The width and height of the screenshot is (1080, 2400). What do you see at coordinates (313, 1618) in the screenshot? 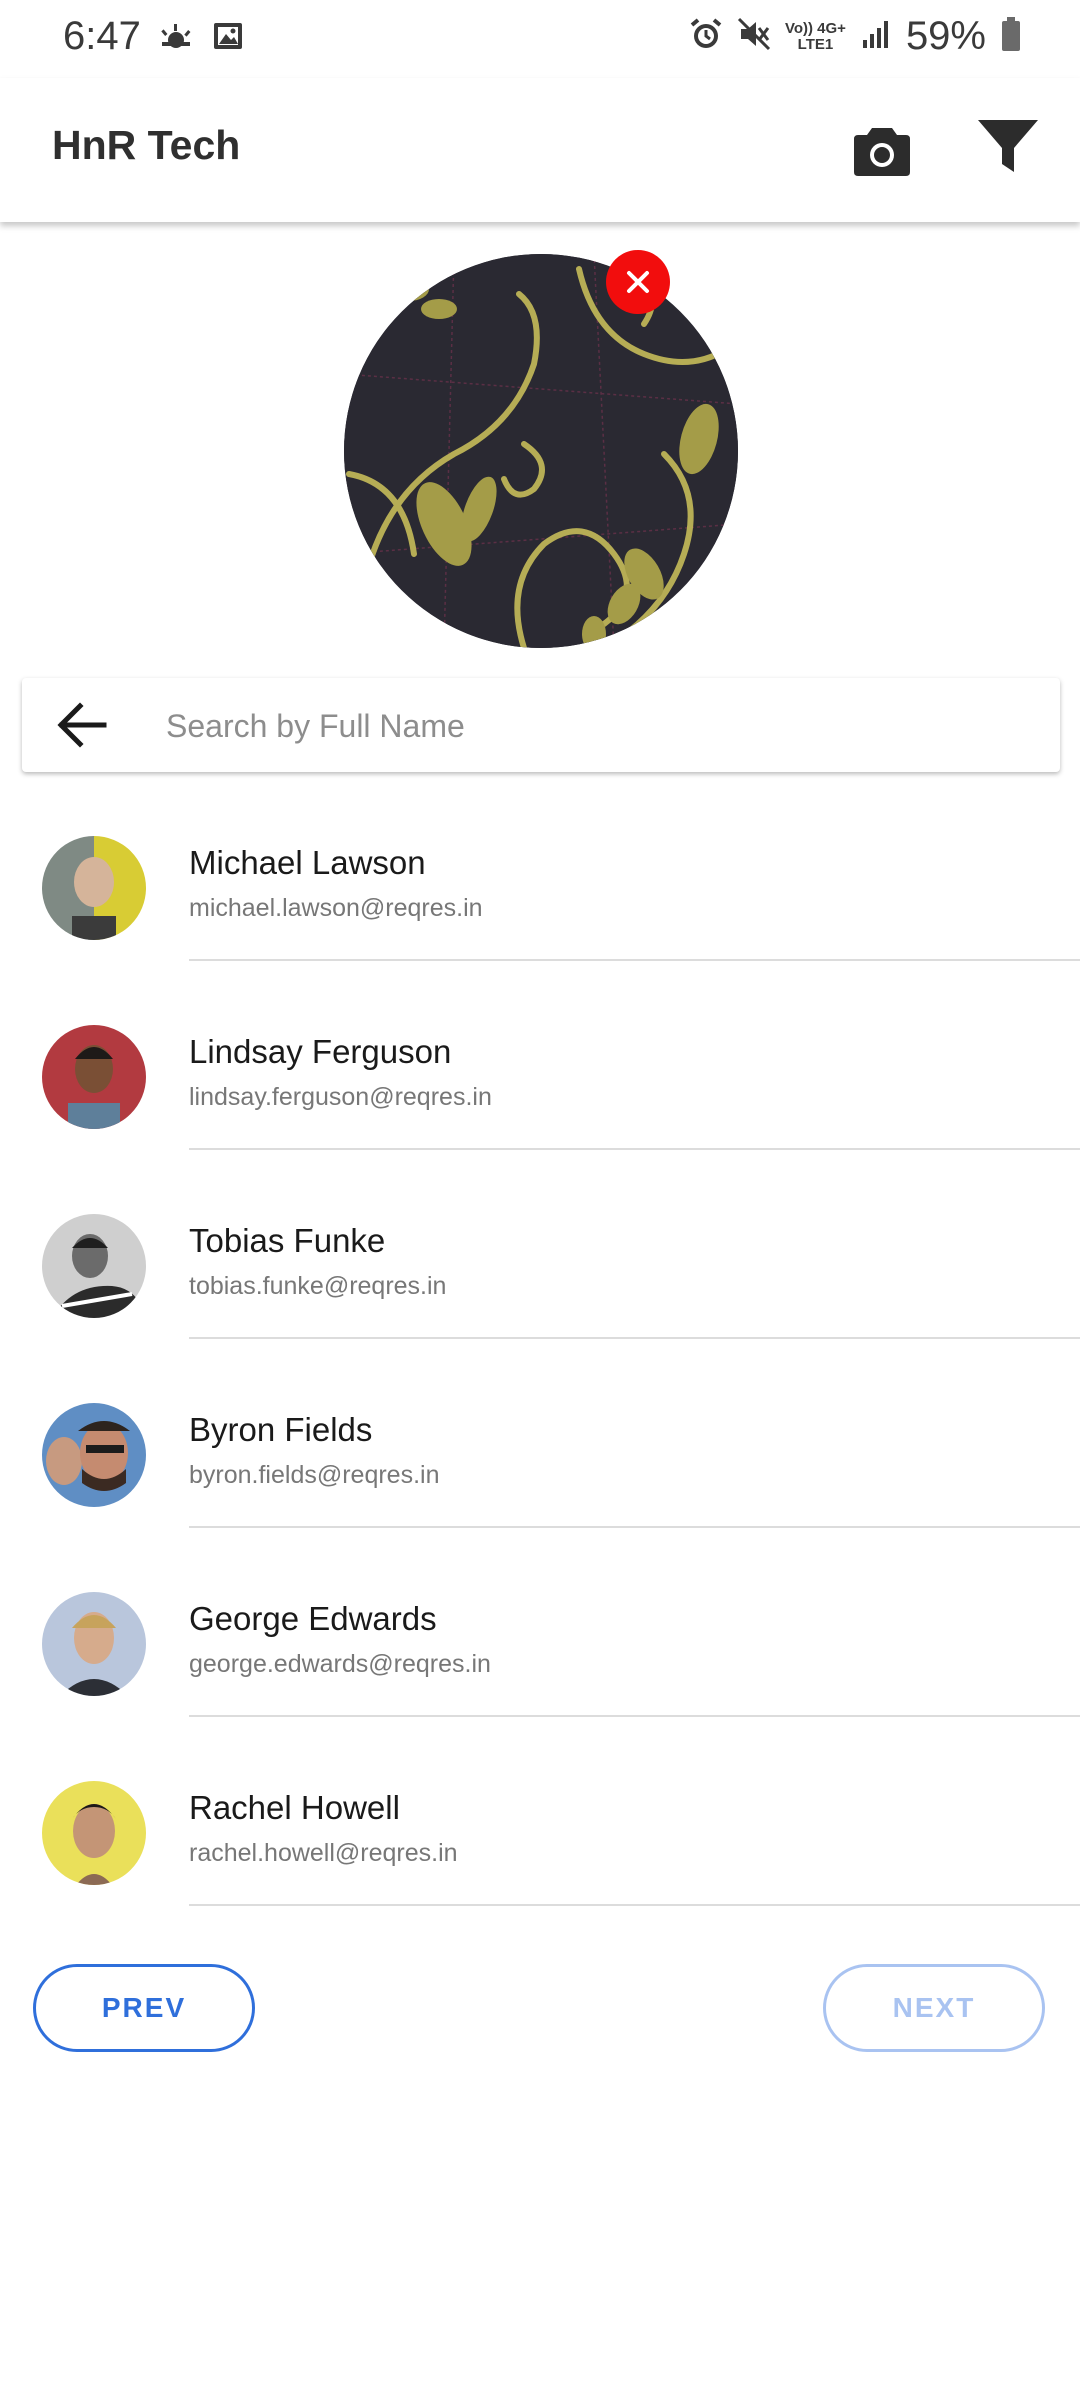
I see `user-name: George Edwards` at bounding box center [313, 1618].